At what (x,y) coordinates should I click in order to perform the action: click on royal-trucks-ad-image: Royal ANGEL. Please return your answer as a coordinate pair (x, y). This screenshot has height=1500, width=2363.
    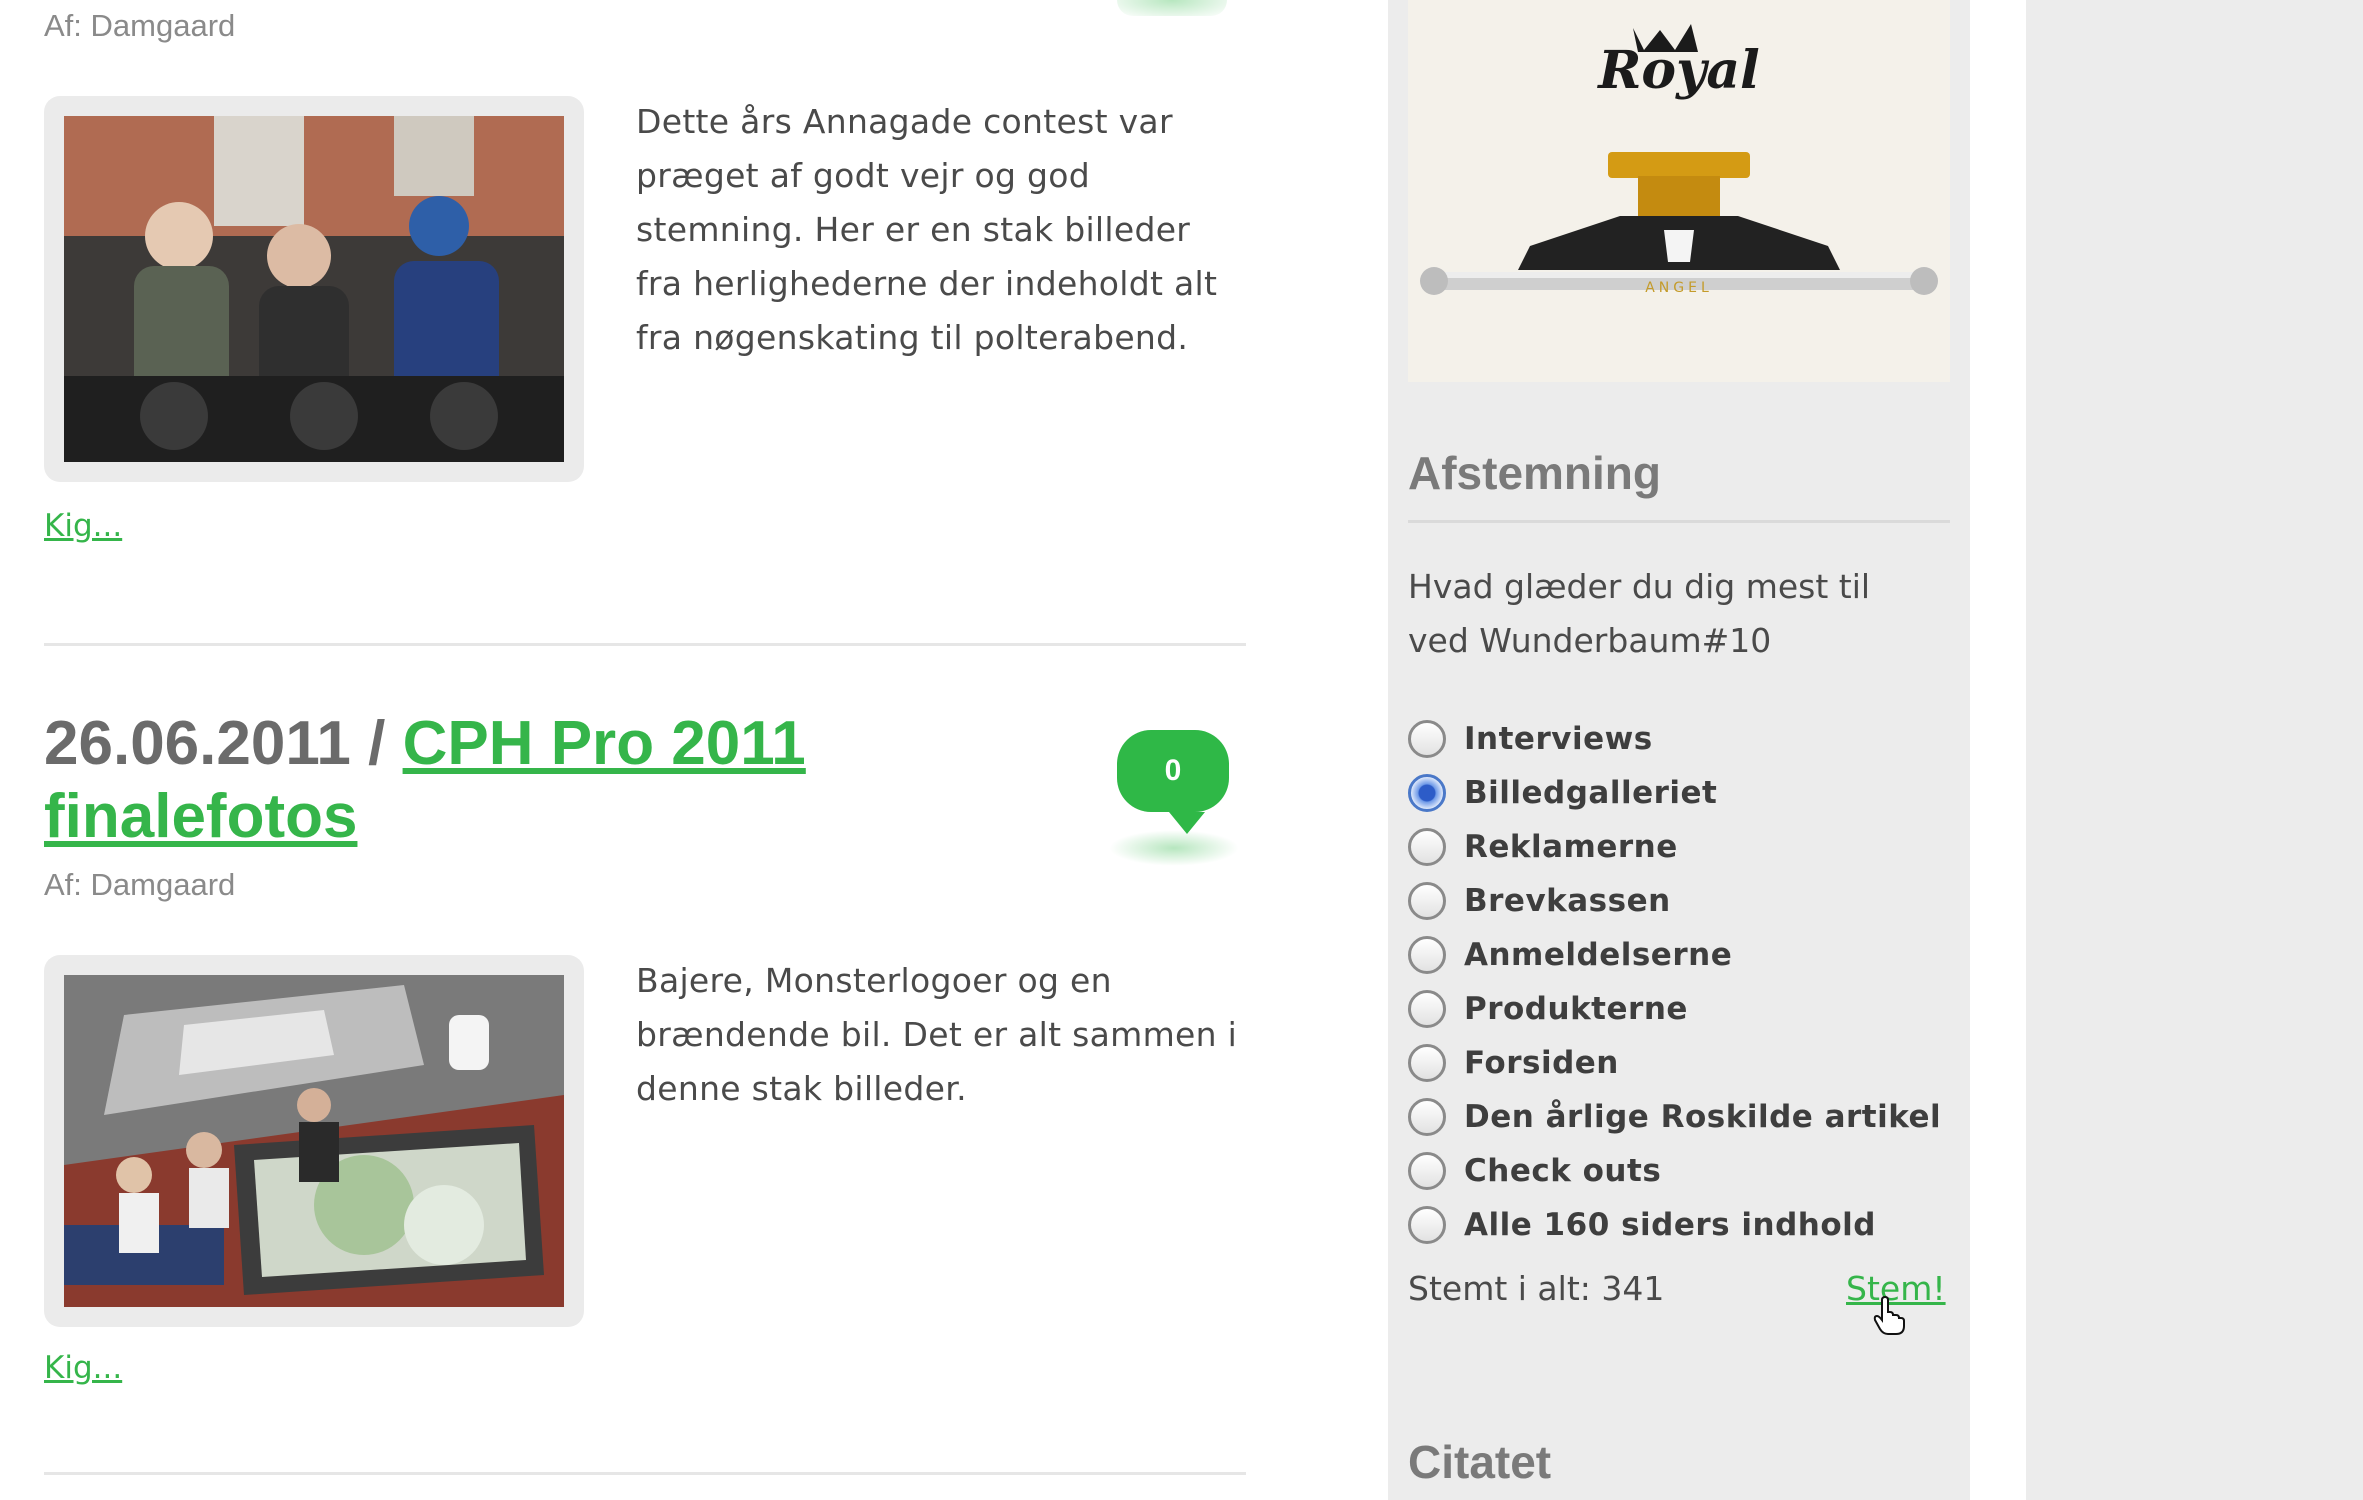
    Looking at the image, I should click on (1679, 191).